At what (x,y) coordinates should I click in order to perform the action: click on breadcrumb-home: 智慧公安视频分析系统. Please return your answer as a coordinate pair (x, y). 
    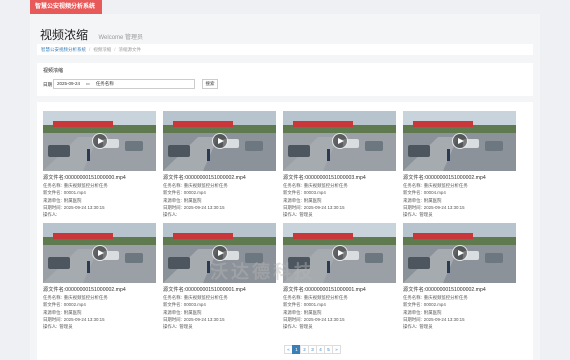
    Looking at the image, I should click on (63, 49).